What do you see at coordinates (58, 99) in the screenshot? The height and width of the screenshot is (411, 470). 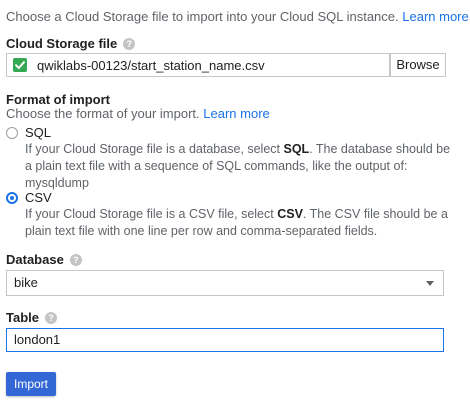 I see `format-heading: Format of import` at bounding box center [58, 99].